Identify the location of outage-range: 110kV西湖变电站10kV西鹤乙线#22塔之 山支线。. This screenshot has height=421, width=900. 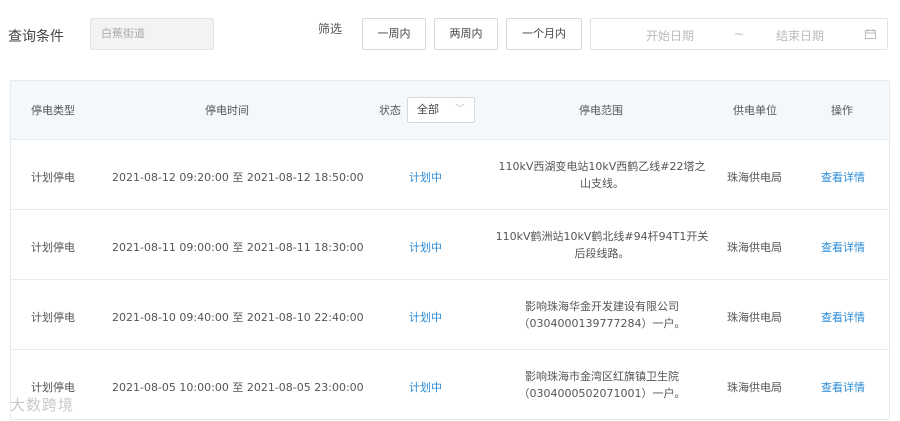
(602, 175).